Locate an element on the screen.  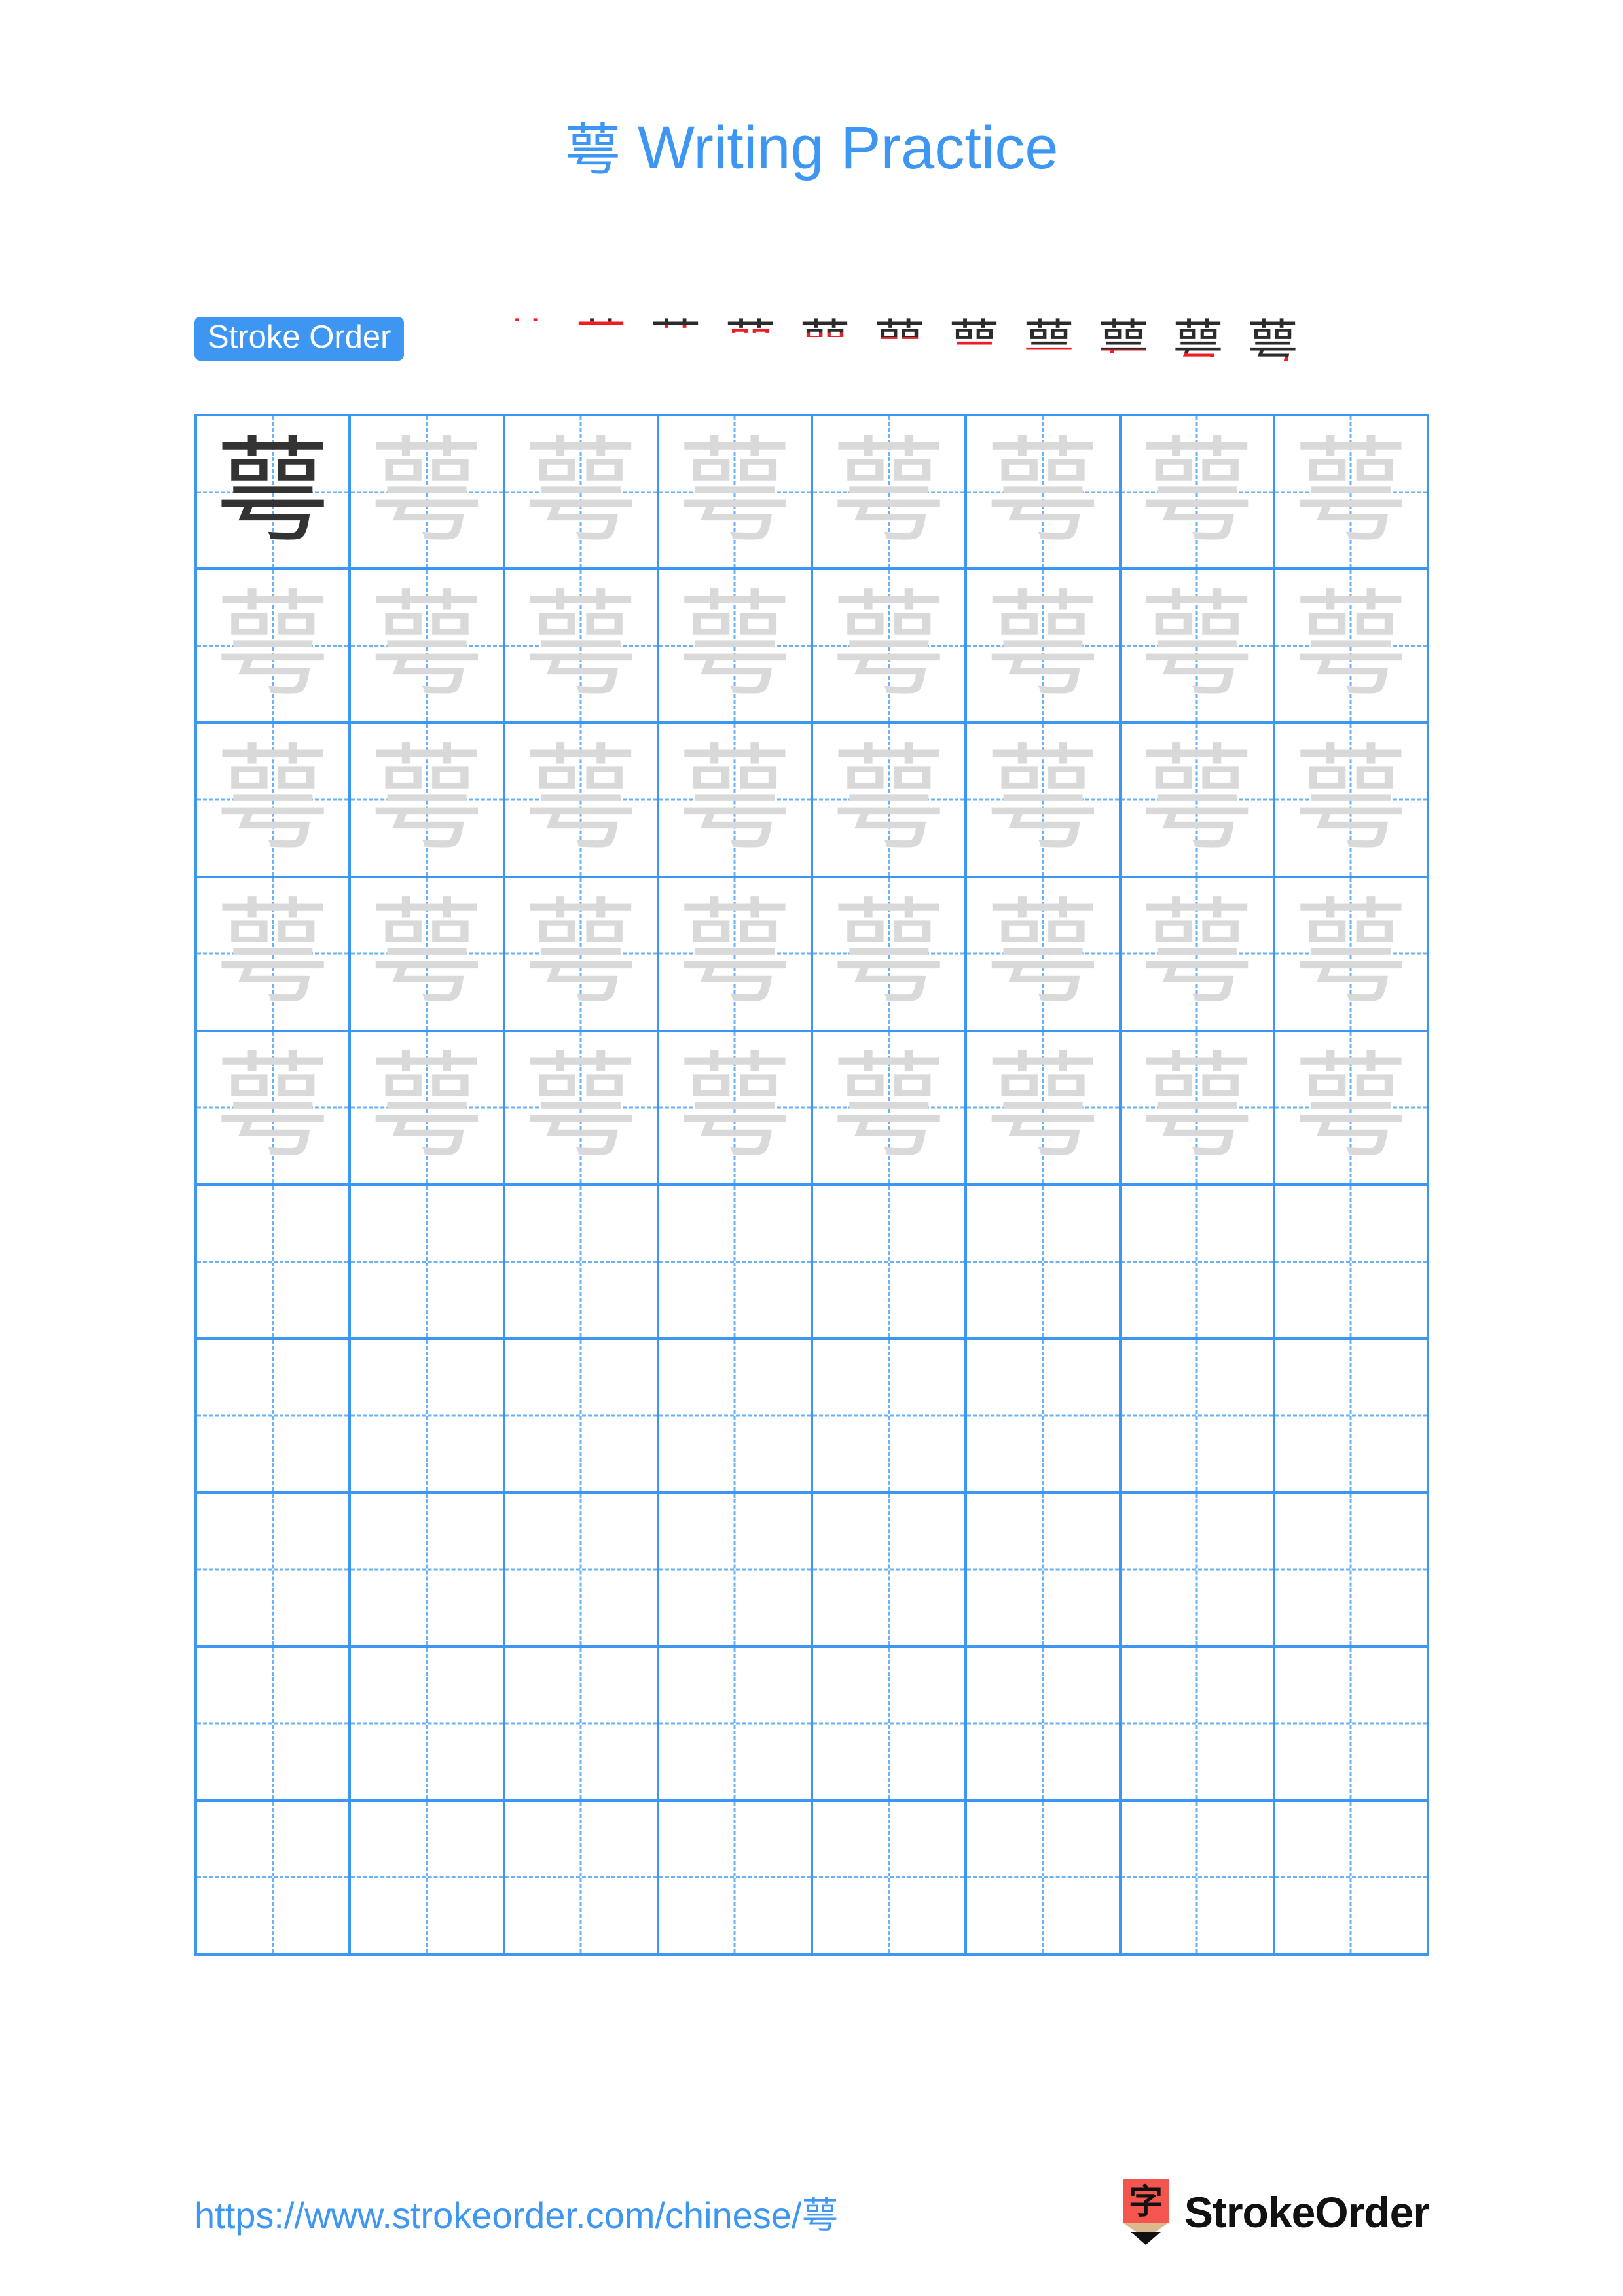
practice-cell-r6-c6 is located at coordinates (1044, 1262).